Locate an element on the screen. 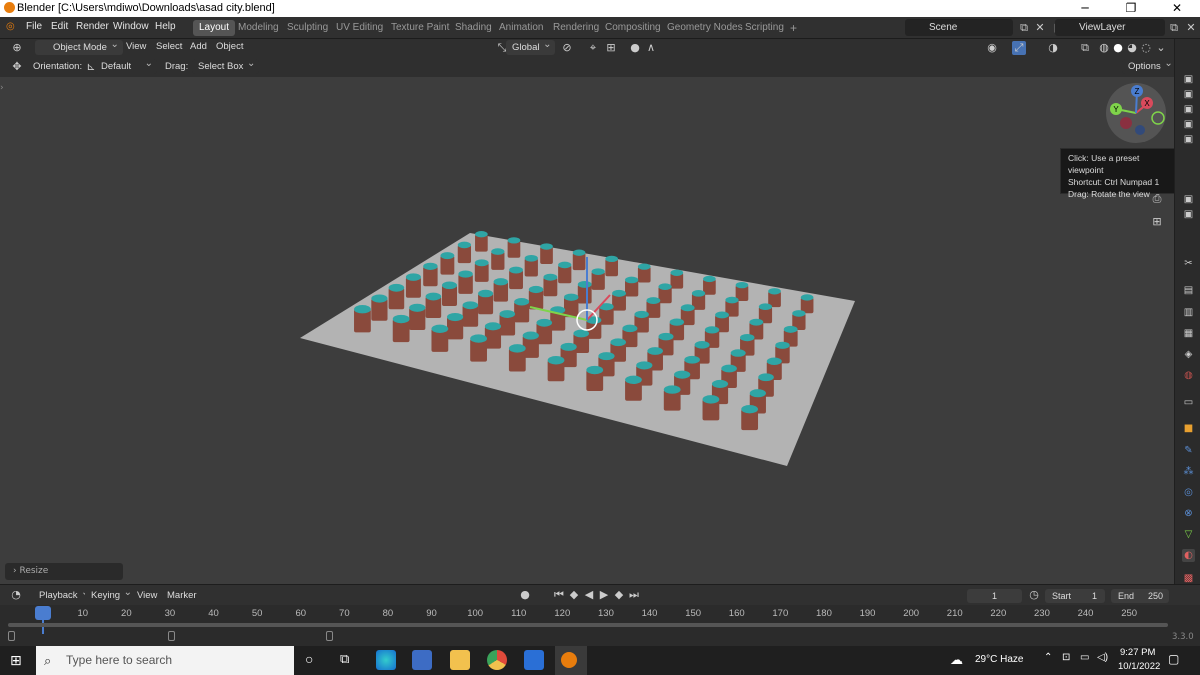  proportional-edit-icon: ● is located at coordinates (635, 48).